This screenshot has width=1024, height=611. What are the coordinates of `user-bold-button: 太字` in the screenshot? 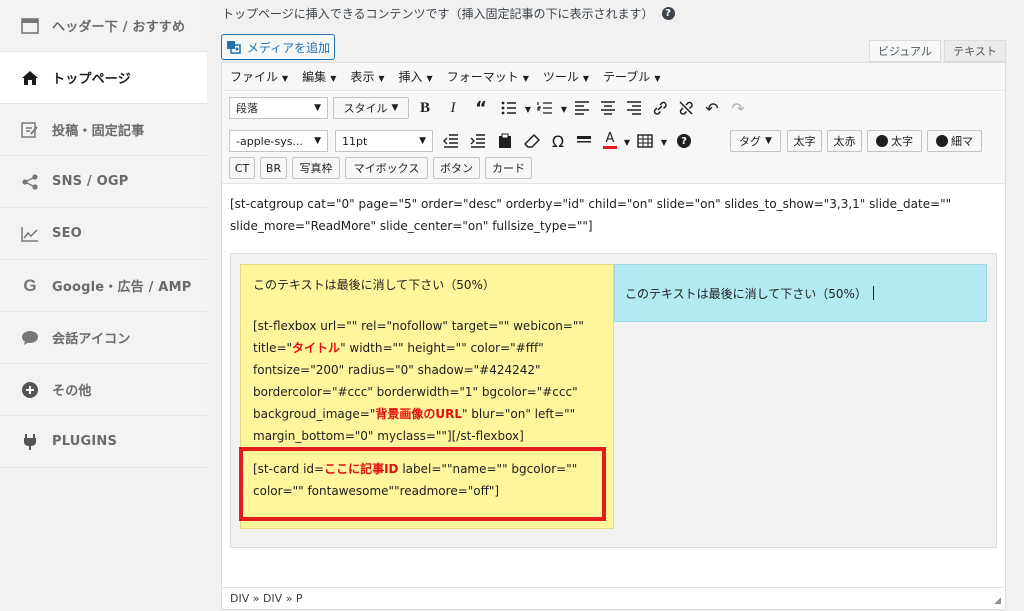 It's located at (894, 141).